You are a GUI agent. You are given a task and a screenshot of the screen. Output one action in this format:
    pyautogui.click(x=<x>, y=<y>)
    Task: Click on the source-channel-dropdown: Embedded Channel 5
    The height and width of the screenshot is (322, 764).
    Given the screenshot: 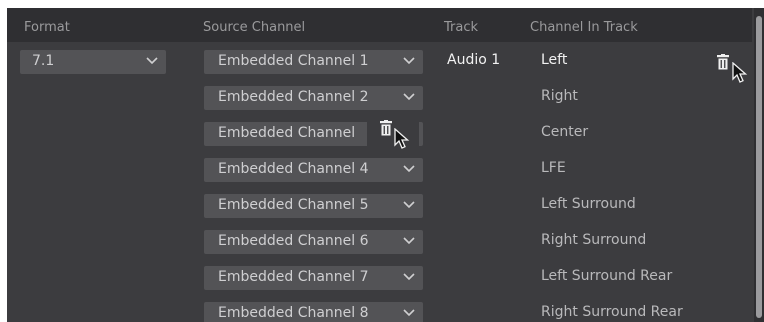 What is the action you would take?
    pyautogui.click(x=313, y=206)
    